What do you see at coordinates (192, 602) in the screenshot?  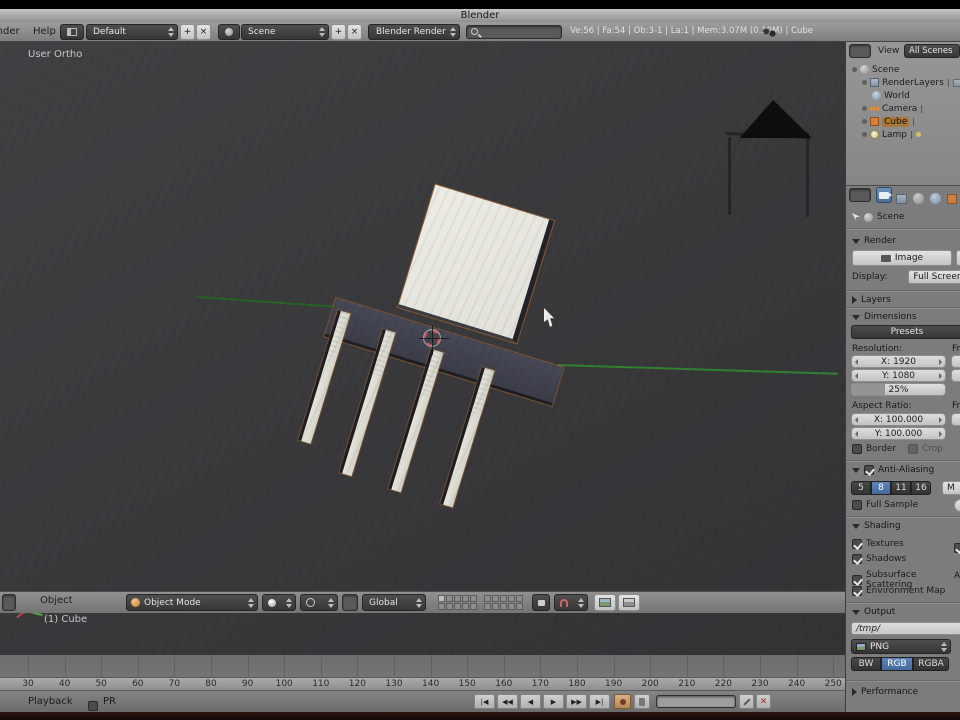 I see `mode-select: Object Mode` at bounding box center [192, 602].